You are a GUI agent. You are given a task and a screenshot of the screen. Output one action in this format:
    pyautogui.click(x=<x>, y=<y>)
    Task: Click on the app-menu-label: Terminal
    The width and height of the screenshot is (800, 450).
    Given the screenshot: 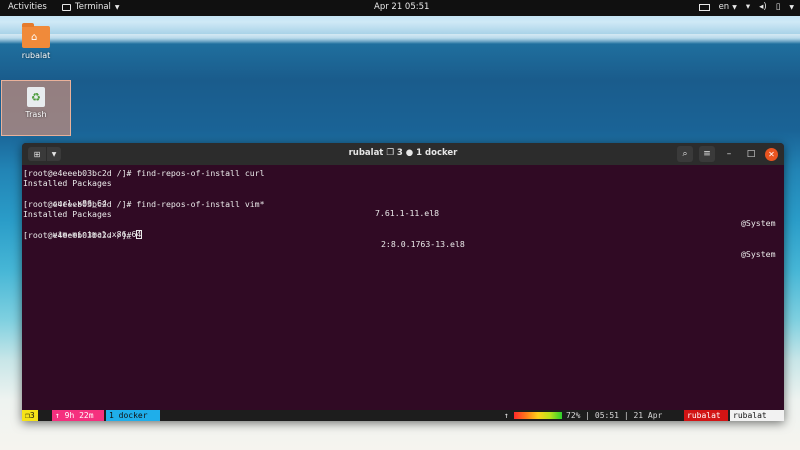 What is the action you would take?
    pyautogui.click(x=93, y=7)
    